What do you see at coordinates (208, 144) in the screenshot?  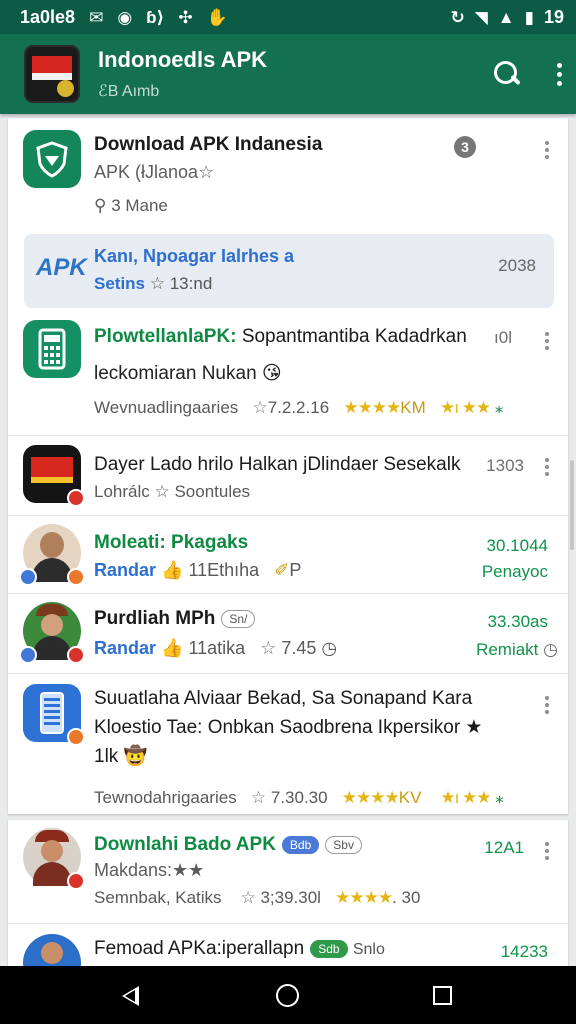 I see `item-title: Download APK Indanesia` at bounding box center [208, 144].